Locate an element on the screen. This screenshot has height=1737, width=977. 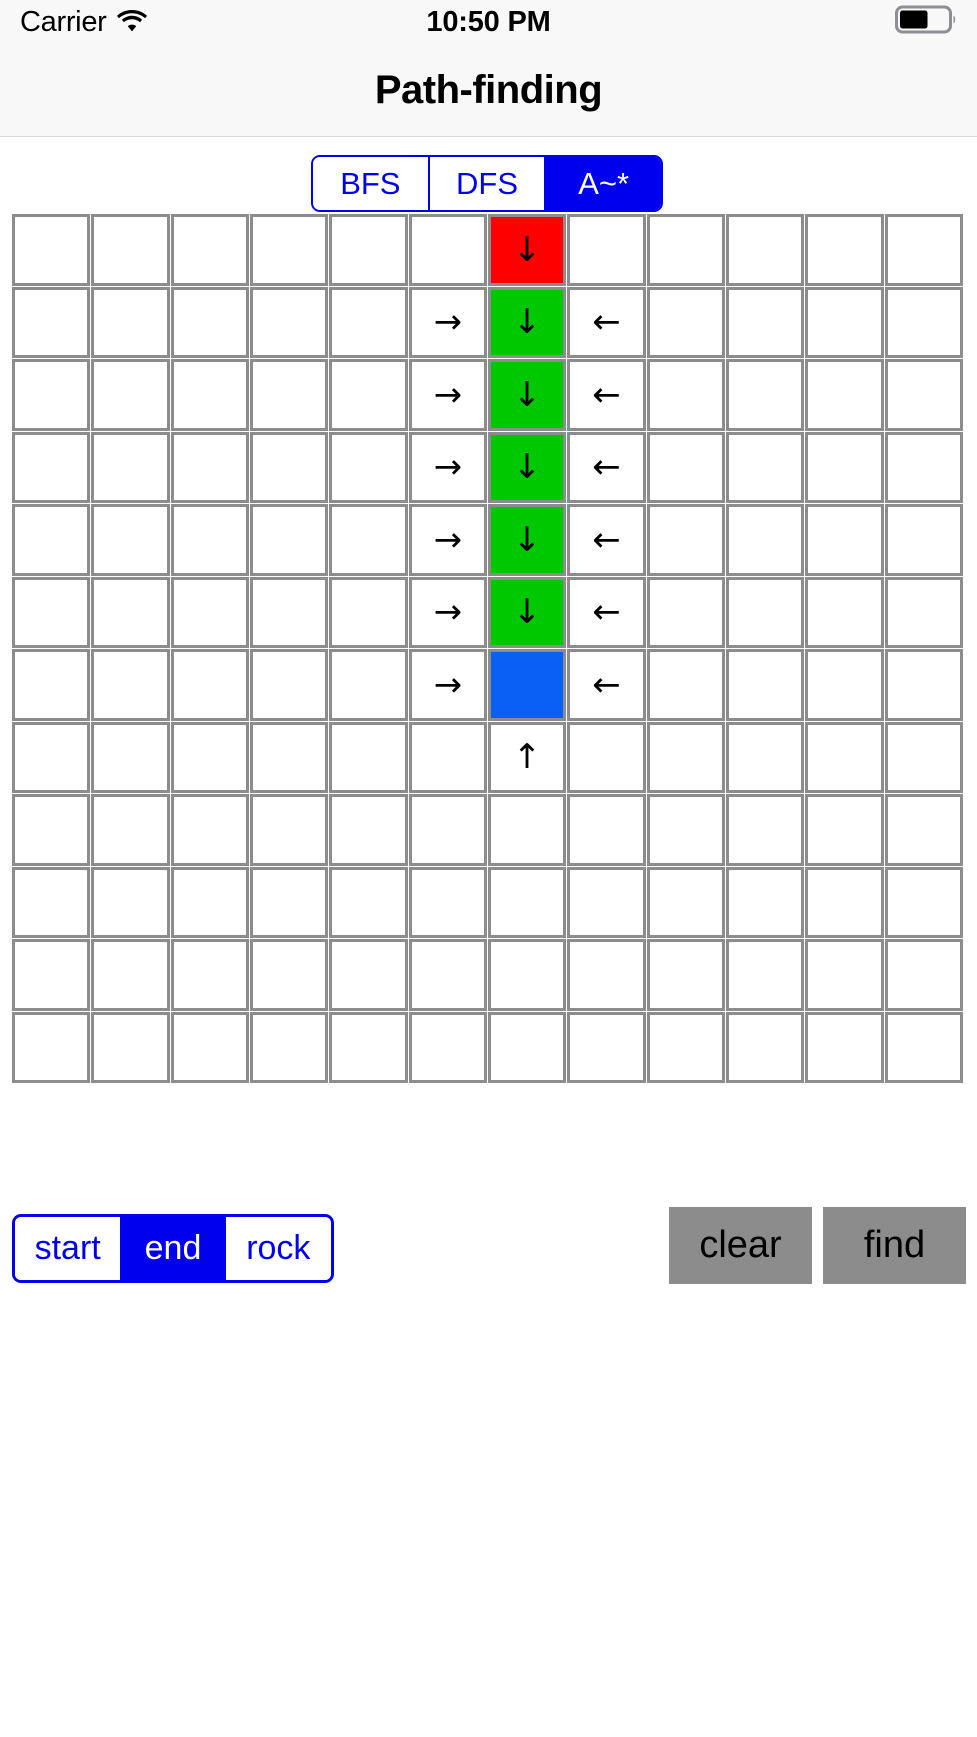
grid-cell-7-6: ↑ is located at coordinates (527, 757).